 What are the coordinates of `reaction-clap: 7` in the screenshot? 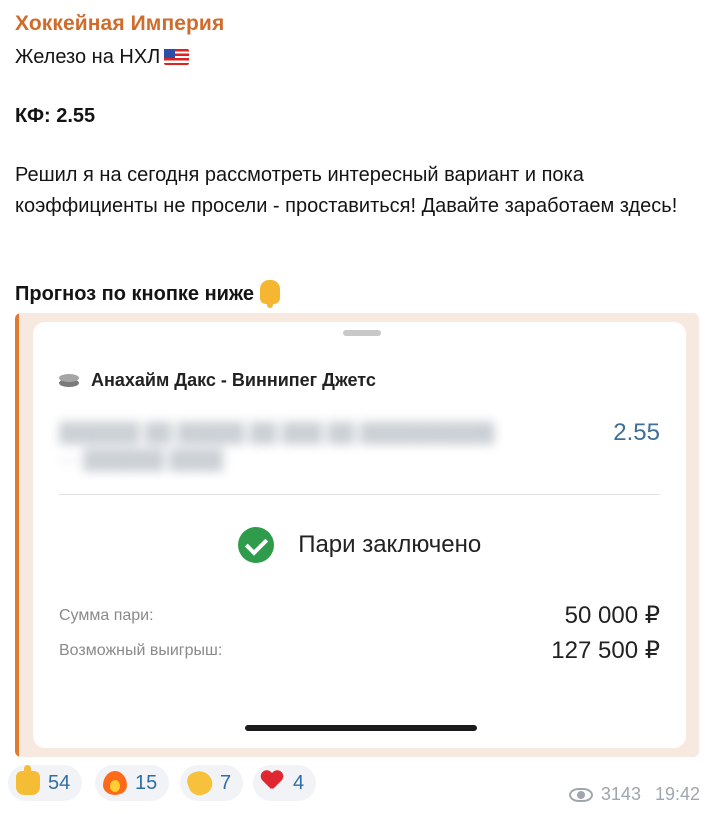 It's located at (212, 783).